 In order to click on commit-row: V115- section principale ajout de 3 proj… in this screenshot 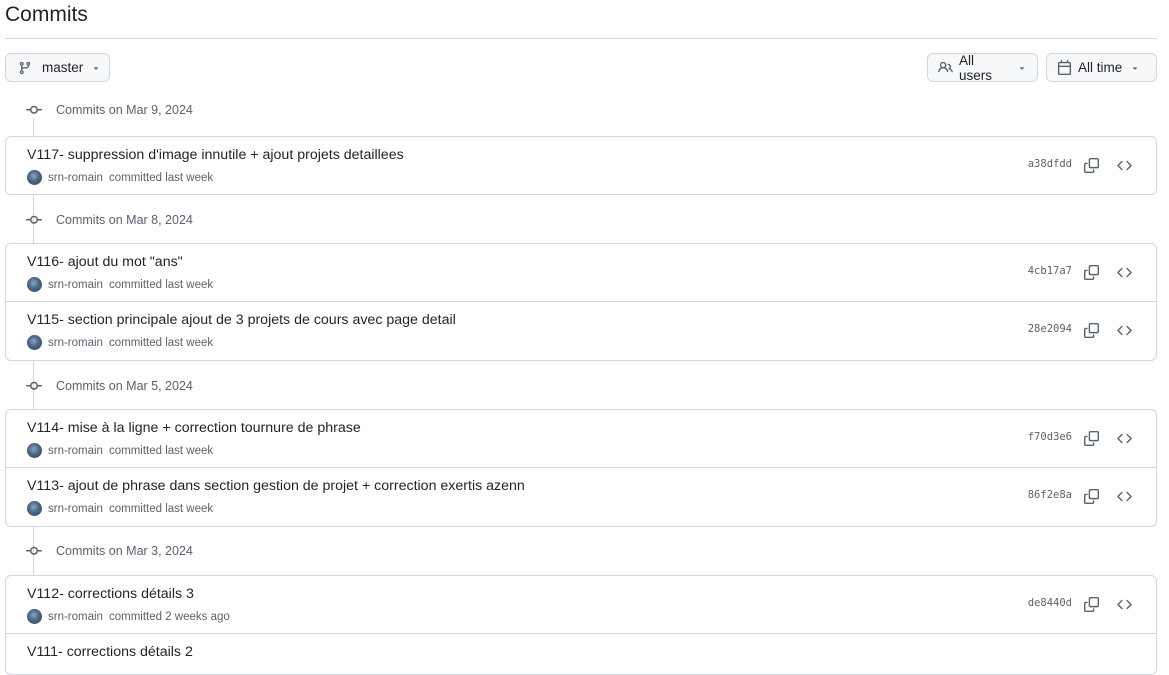, I will do `click(581, 331)`.